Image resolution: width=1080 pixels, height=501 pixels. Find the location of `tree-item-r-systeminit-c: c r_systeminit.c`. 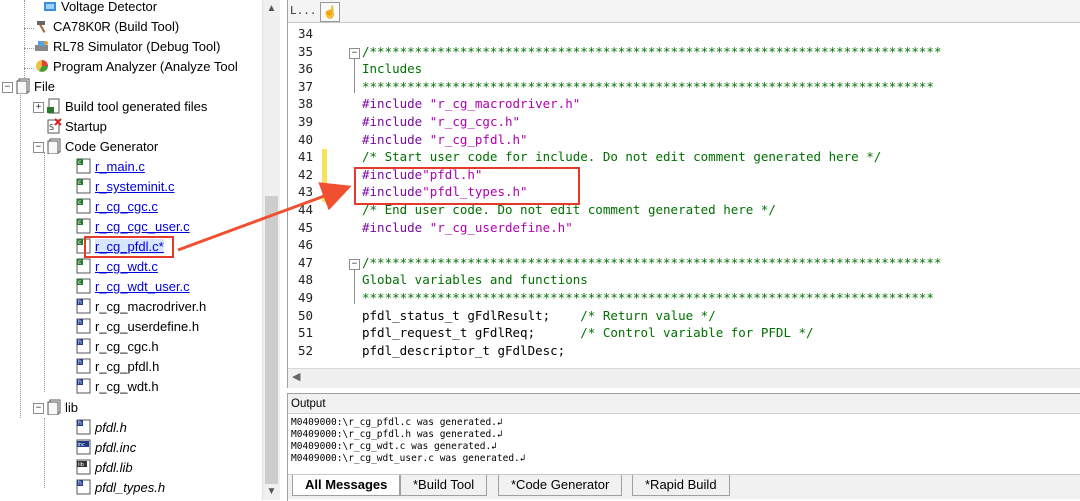

tree-item-r-systeminit-c: c r_systeminit.c is located at coordinates (125, 187).